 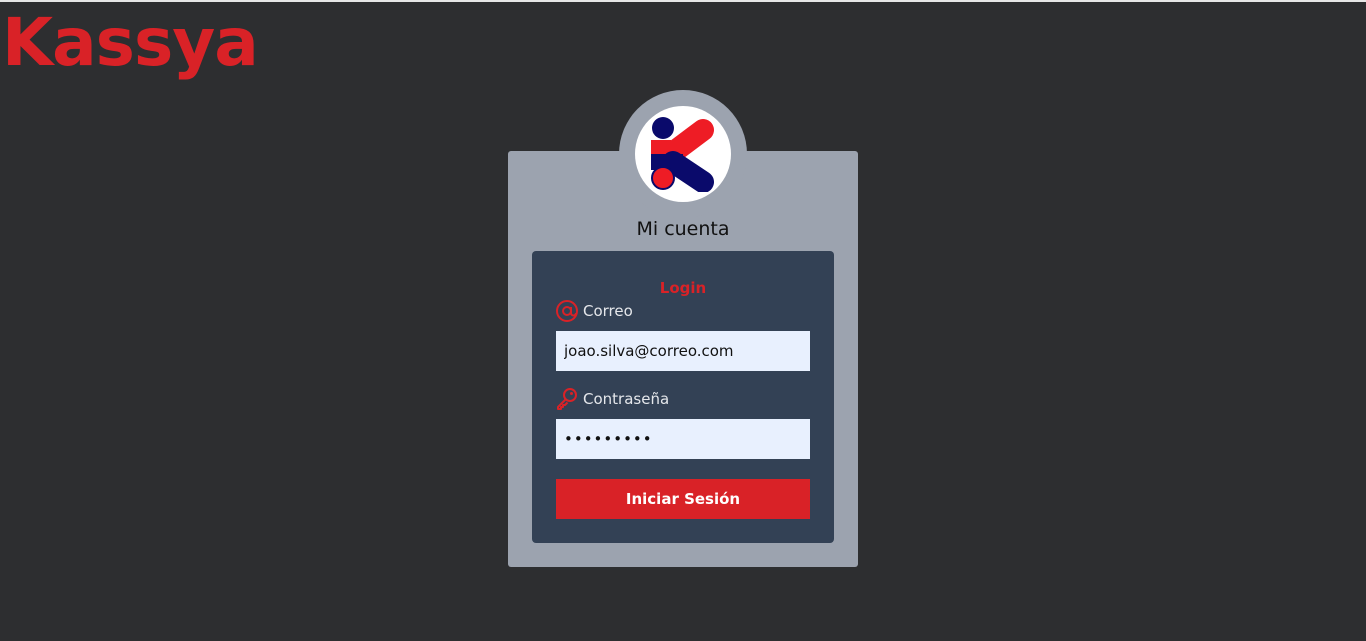 What do you see at coordinates (683, 439) in the screenshot?
I see `password-field` at bounding box center [683, 439].